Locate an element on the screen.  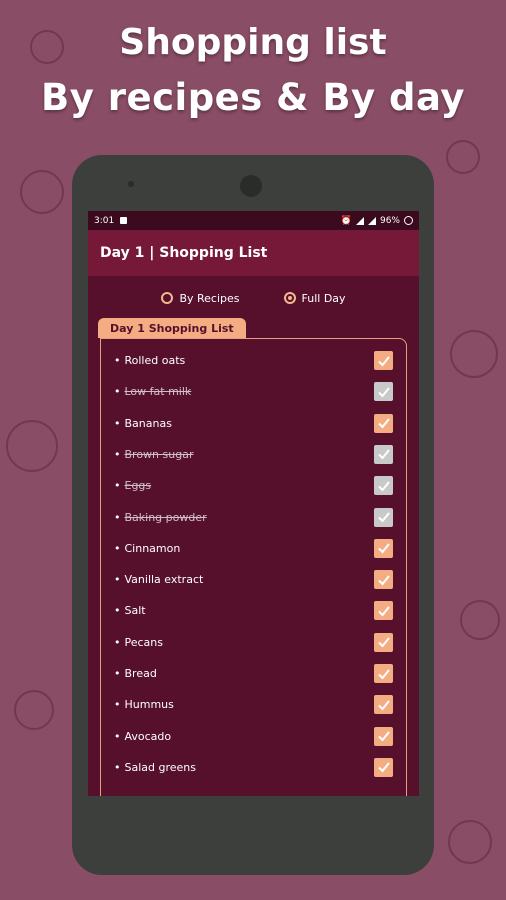
list-item-label: Low fat milk is located at coordinates (158, 392).